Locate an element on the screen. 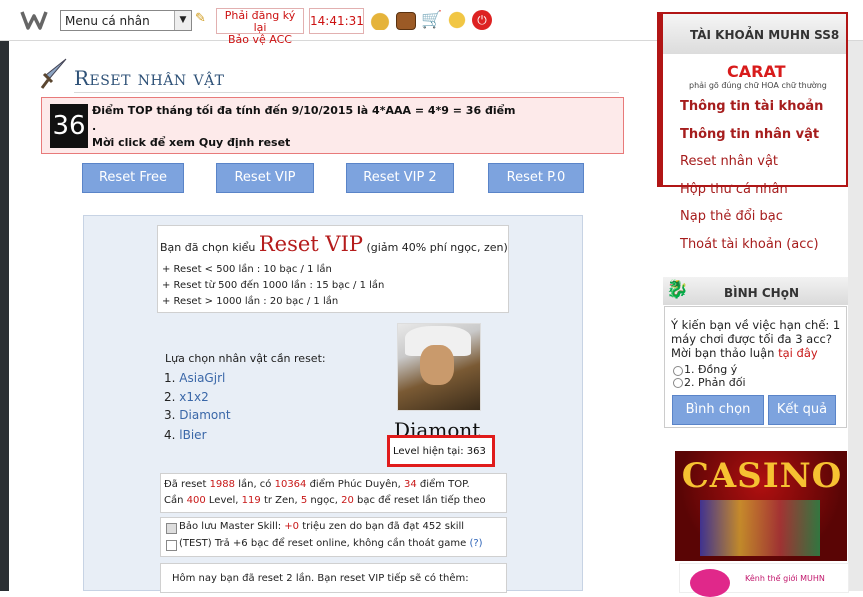 Image resolution: width=863 pixels, height=597 pixels. notice-line2: . is located at coordinates (94, 126).